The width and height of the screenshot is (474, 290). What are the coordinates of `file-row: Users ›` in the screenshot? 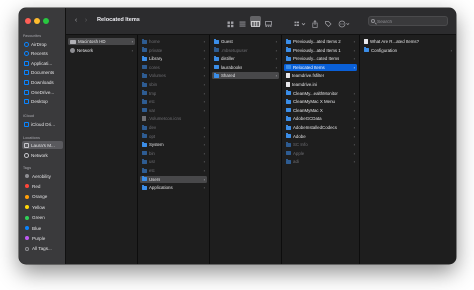 It's located at (173, 179).